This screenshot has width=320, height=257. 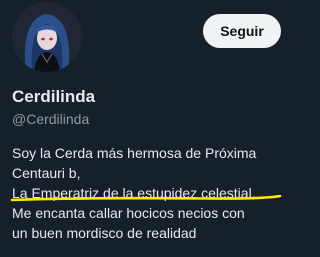 I want to click on bio-line: Soy la Cerda más hermosa de Próxima, so click(x=134, y=153).